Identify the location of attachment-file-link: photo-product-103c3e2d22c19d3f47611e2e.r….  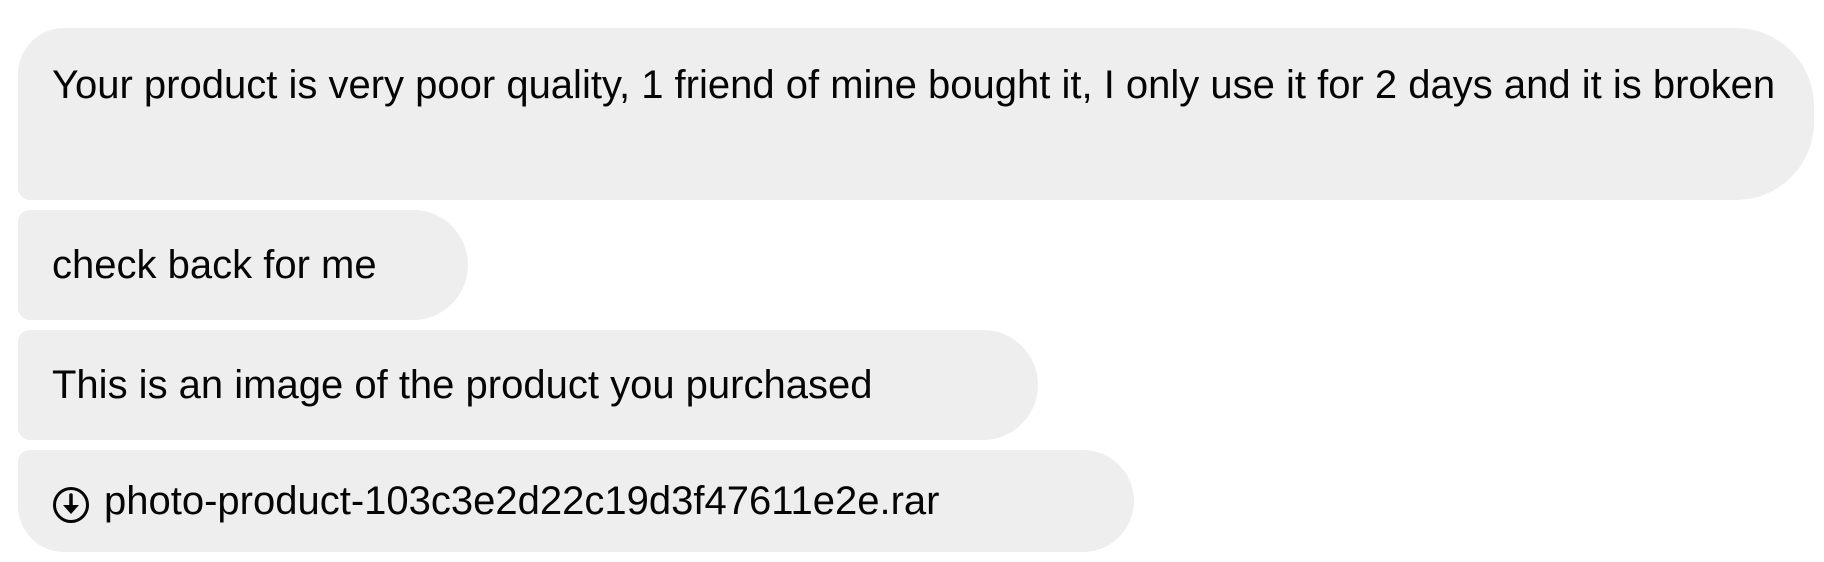
(521, 501).